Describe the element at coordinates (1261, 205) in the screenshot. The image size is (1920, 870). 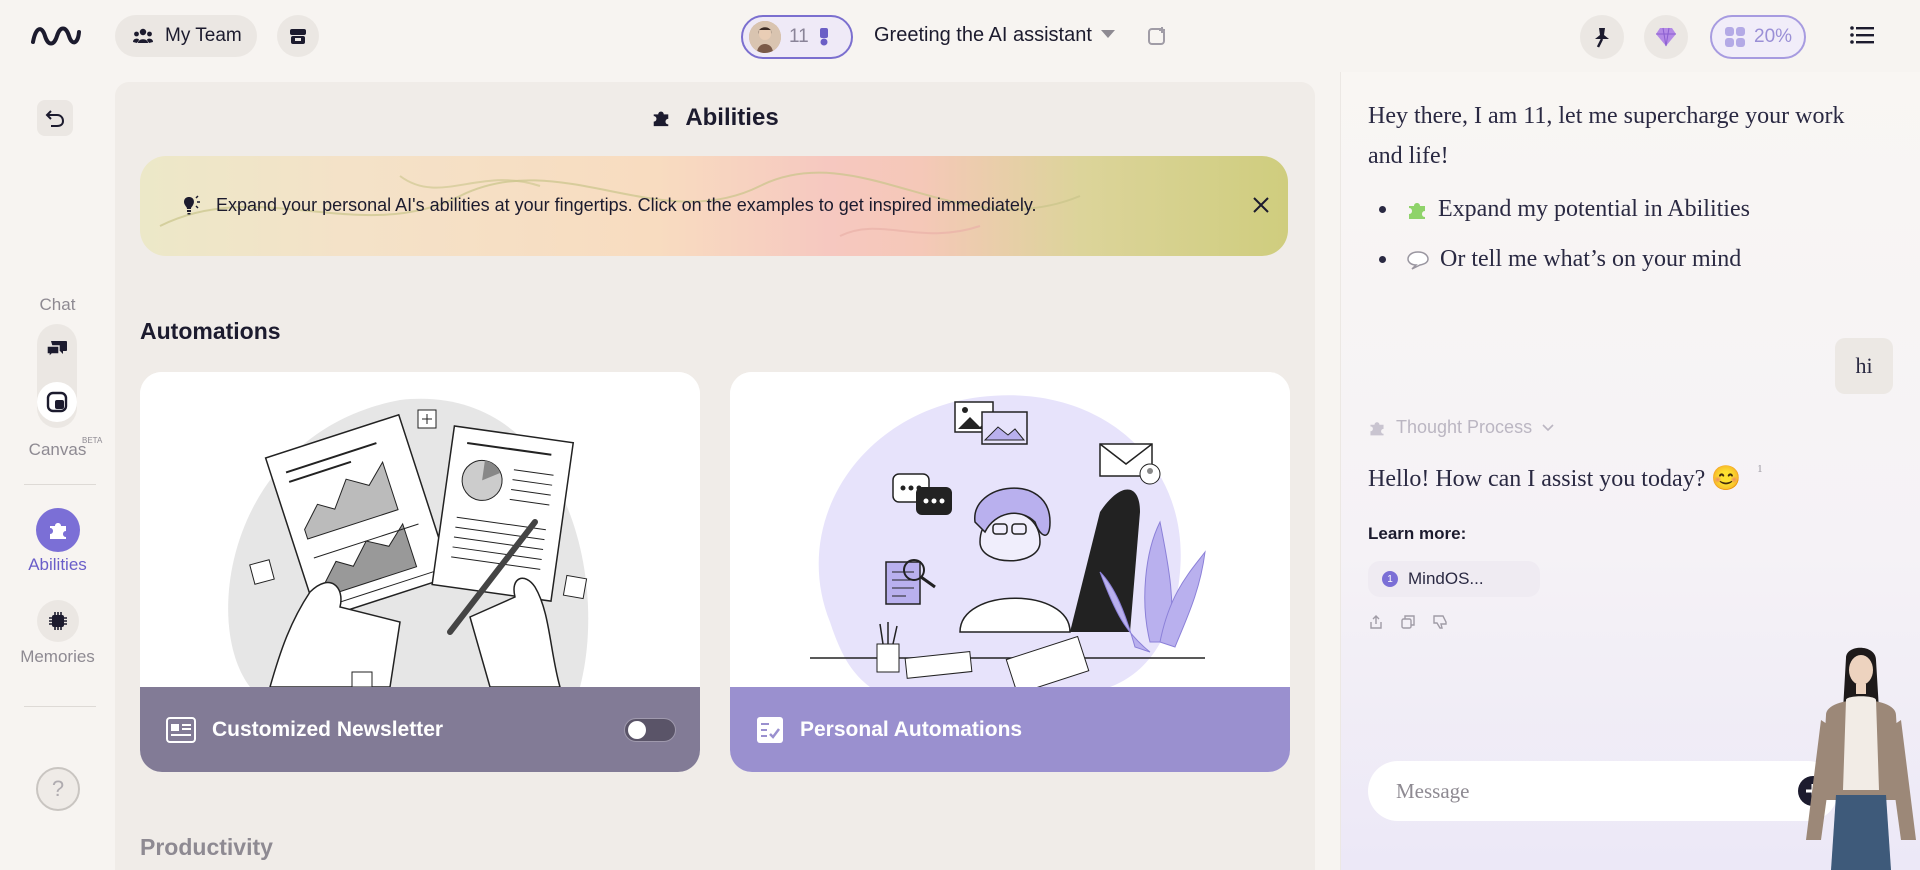
I see `close-icon` at that location.